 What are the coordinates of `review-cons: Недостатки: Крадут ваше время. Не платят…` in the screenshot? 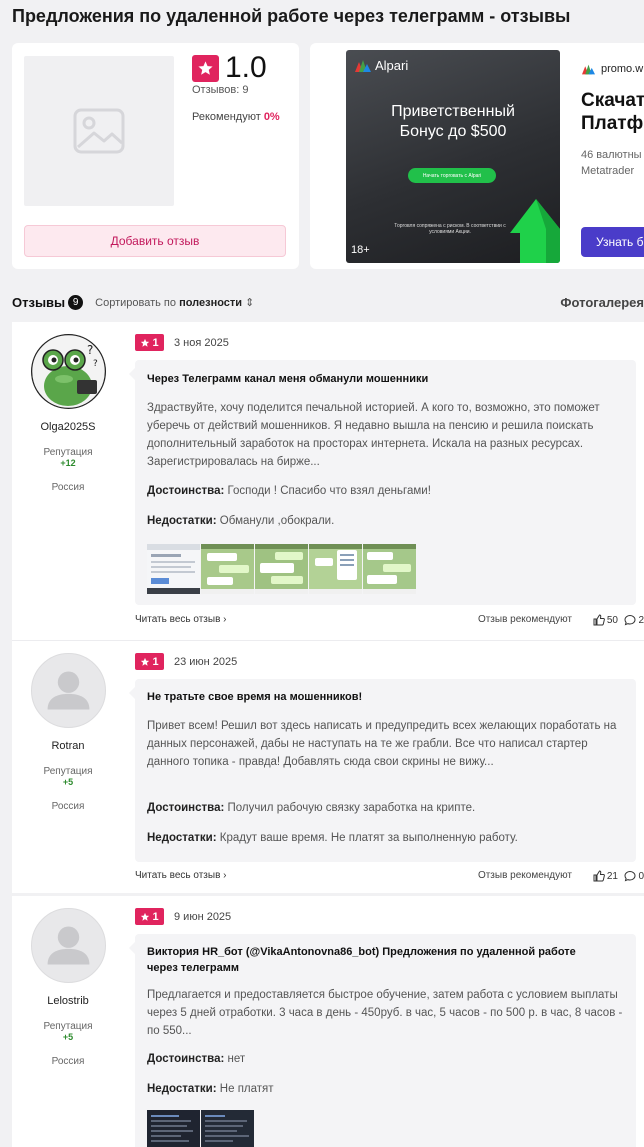 It's located at (332, 838).